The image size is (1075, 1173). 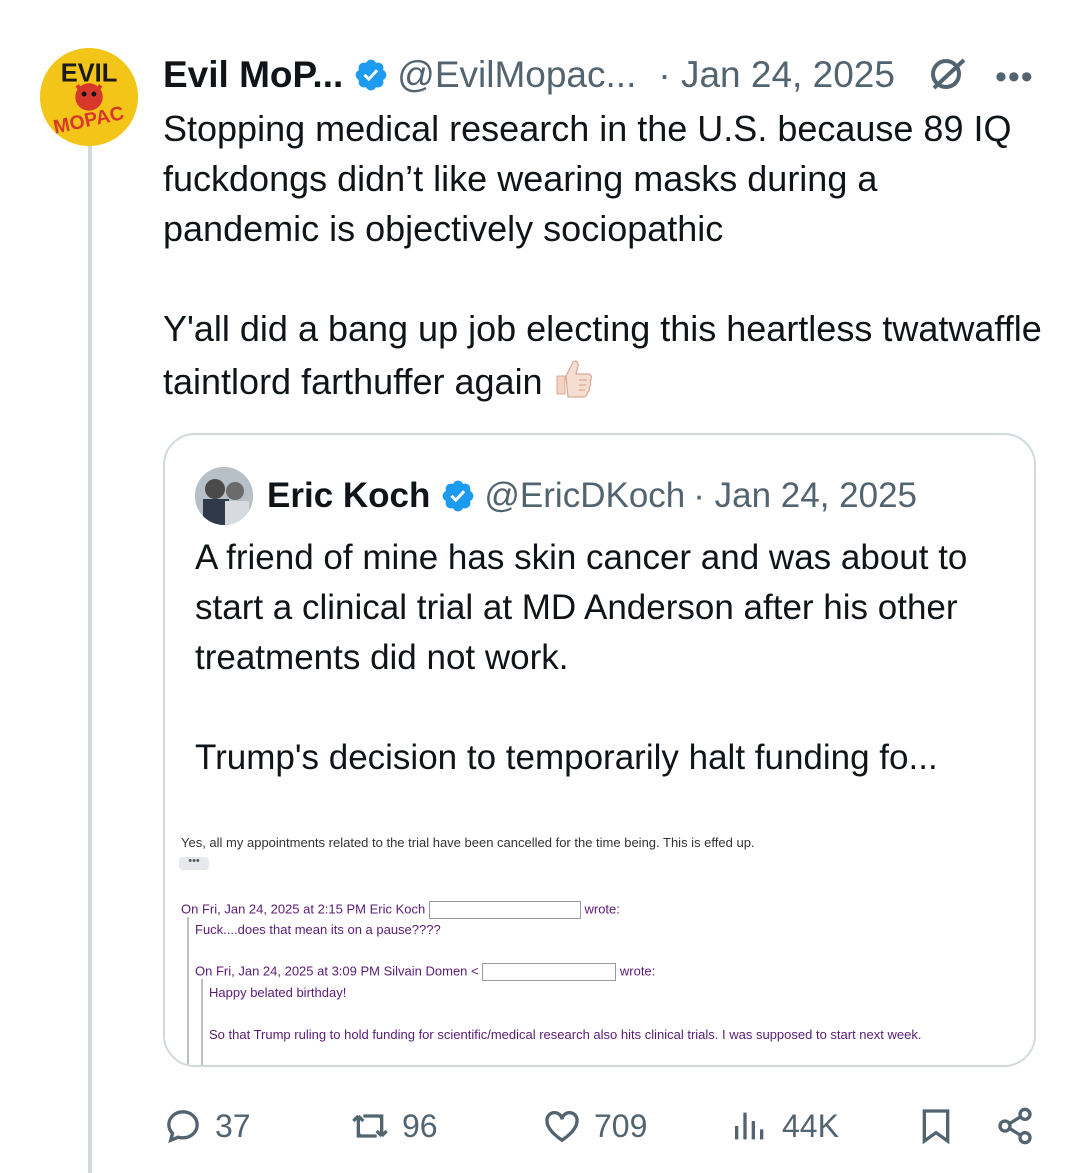 What do you see at coordinates (90, 651) in the screenshot?
I see `thread-line` at bounding box center [90, 651].